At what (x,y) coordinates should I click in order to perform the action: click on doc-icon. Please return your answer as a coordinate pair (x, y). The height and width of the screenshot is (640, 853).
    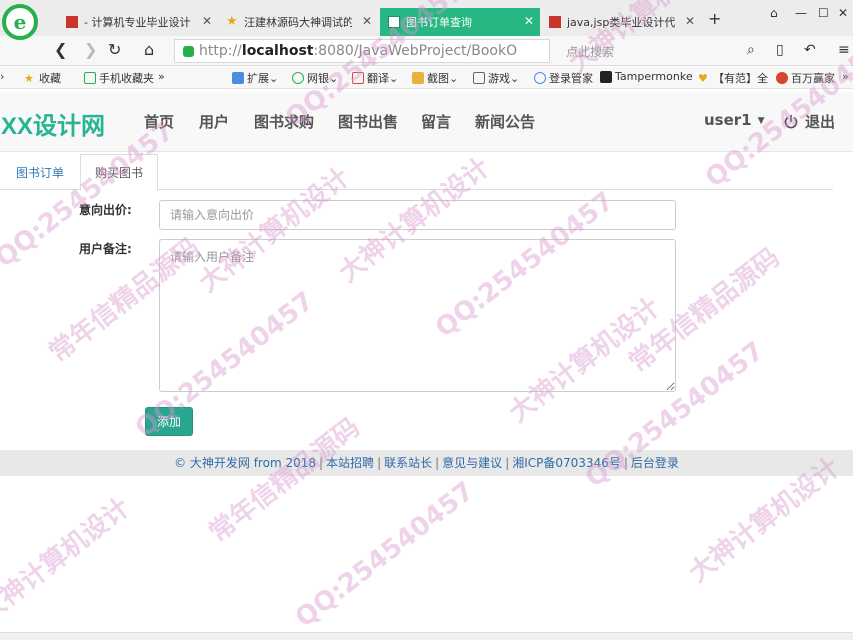
    Looking at the image, I should click on (394, 22).